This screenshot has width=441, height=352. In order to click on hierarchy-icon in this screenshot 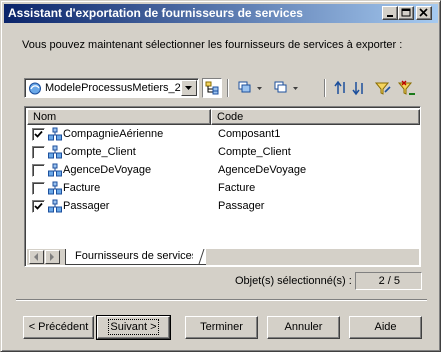, I will do `click(212, 88)`.